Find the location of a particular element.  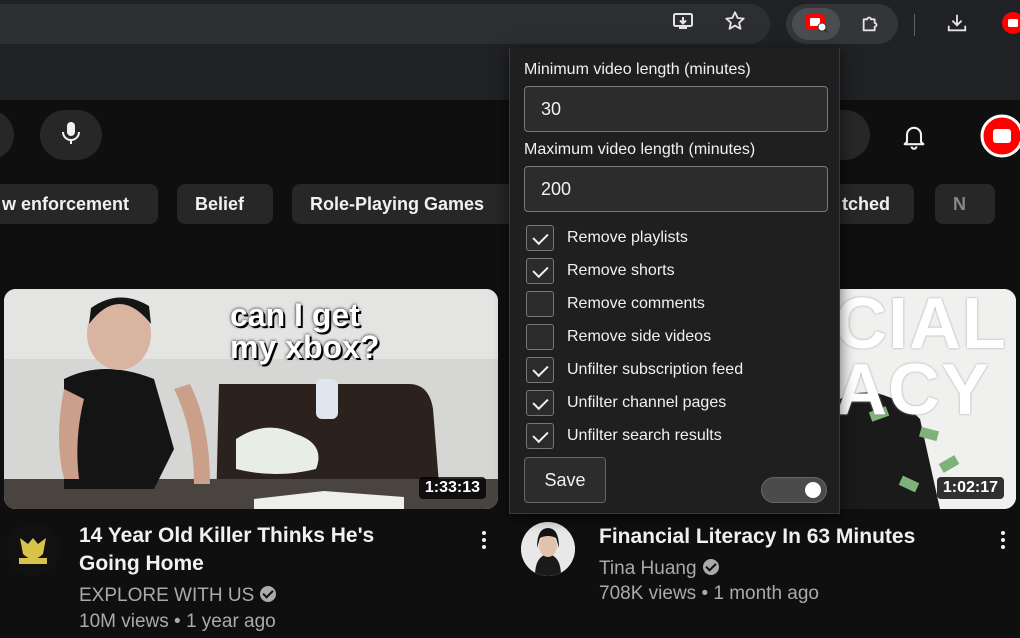

video-stats: 708K views • 1 month ago is located at coordinates (709, 593).